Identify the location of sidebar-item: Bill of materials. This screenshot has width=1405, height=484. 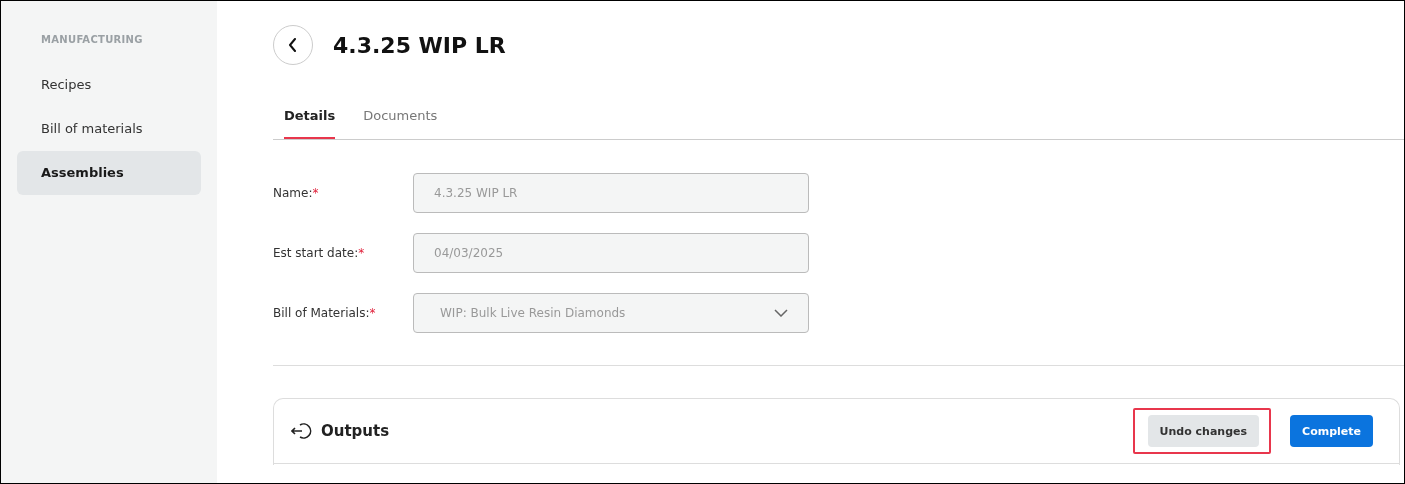
(109, 129).